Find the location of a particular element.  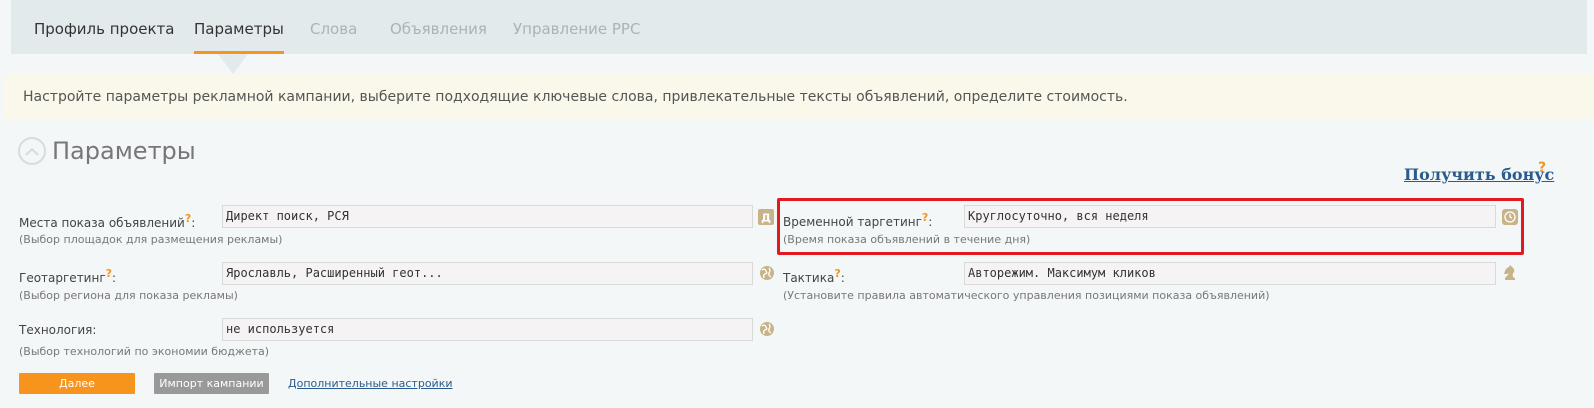

get-bonus-label: Получить бонус is located at coordinates (1479, 174).